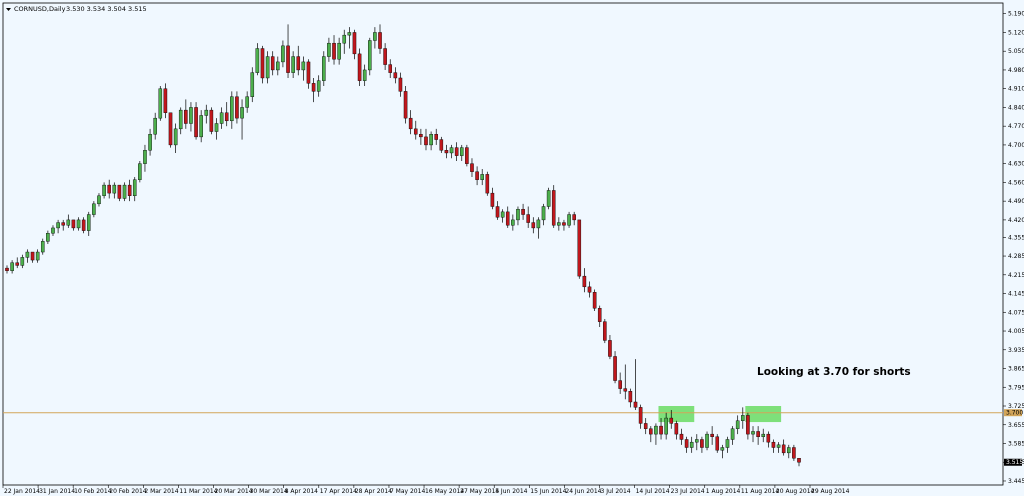 This screenshot has width=1024, height=496. Describe the element at coordinates (615, 491) in the screenshot. I see `x-tick-label: 3 Jul 2014` at that location.